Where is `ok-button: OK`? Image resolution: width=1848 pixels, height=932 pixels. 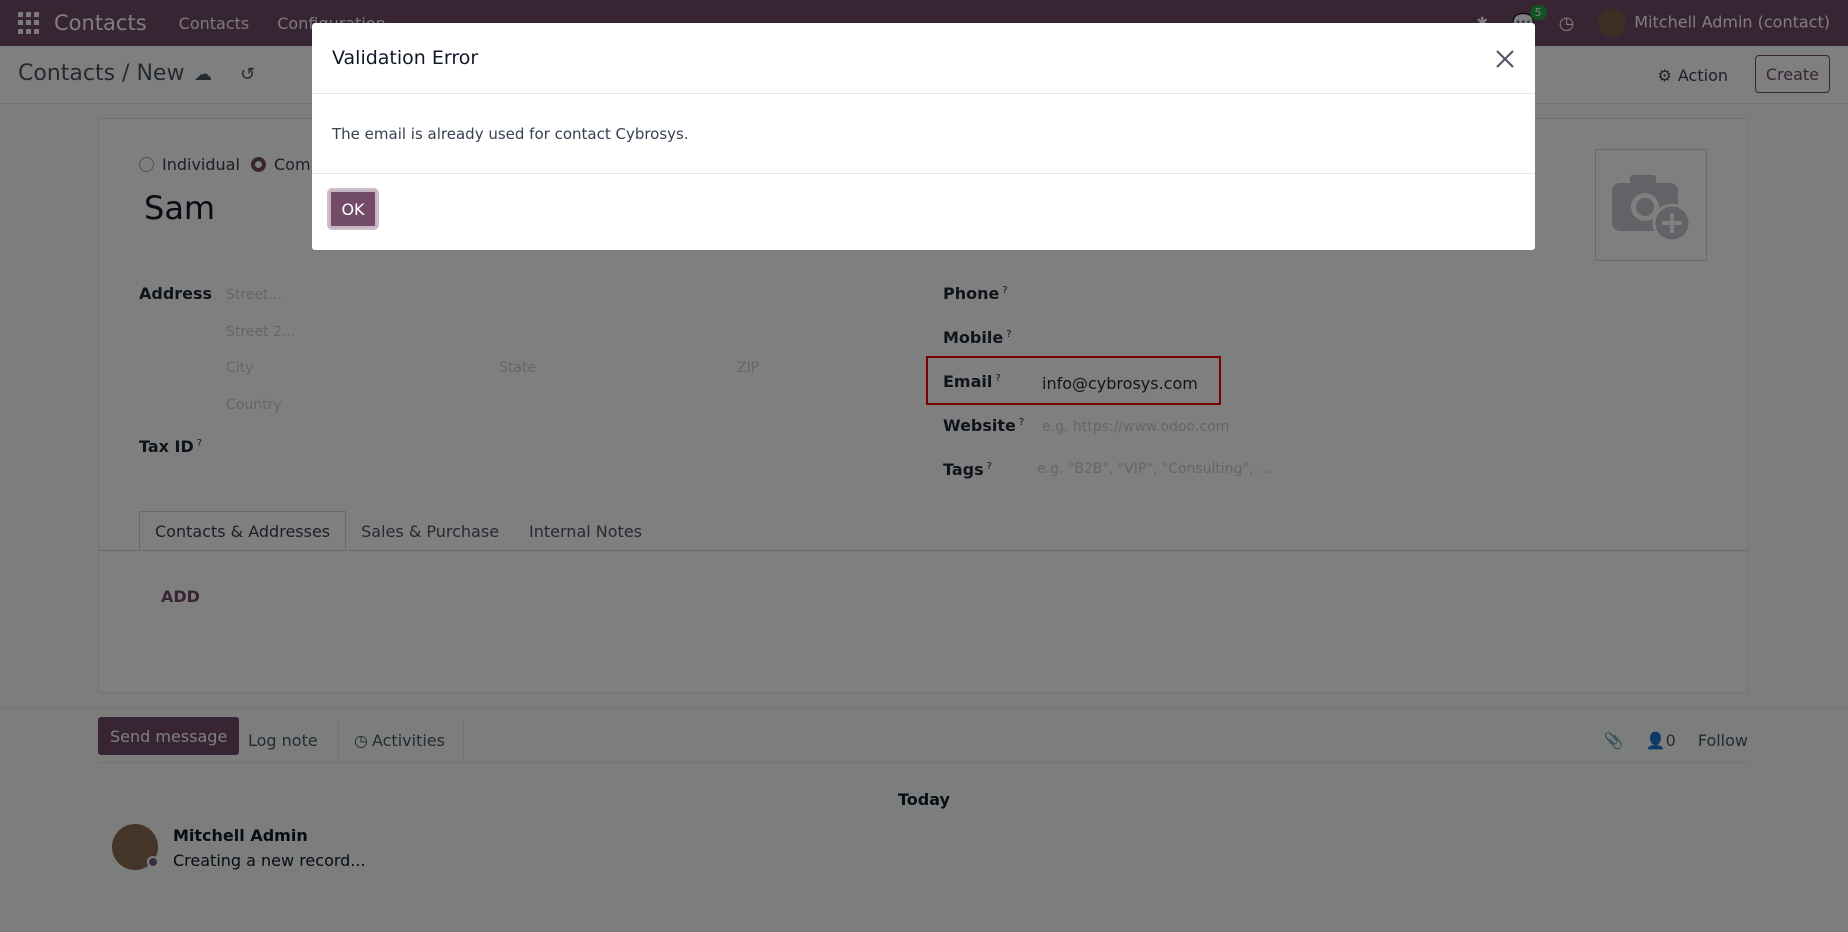
ok-button: OK is located at coordinates (353, 209).